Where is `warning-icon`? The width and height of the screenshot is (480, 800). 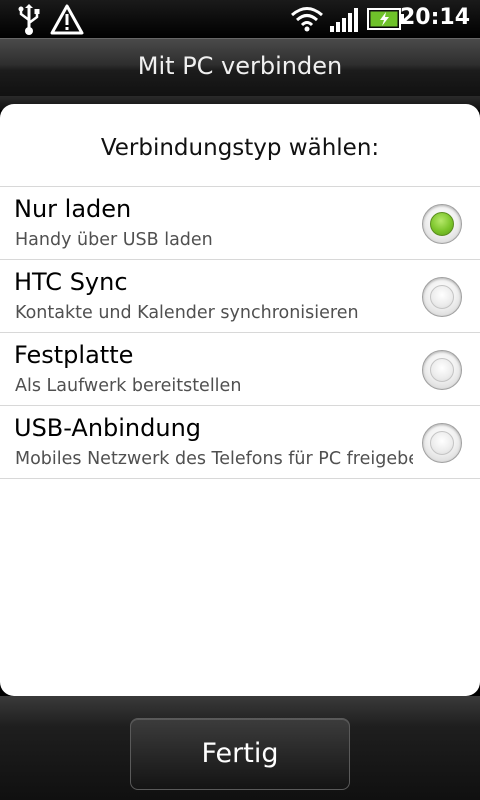
warning-icon is located at coordinates (67, 19).